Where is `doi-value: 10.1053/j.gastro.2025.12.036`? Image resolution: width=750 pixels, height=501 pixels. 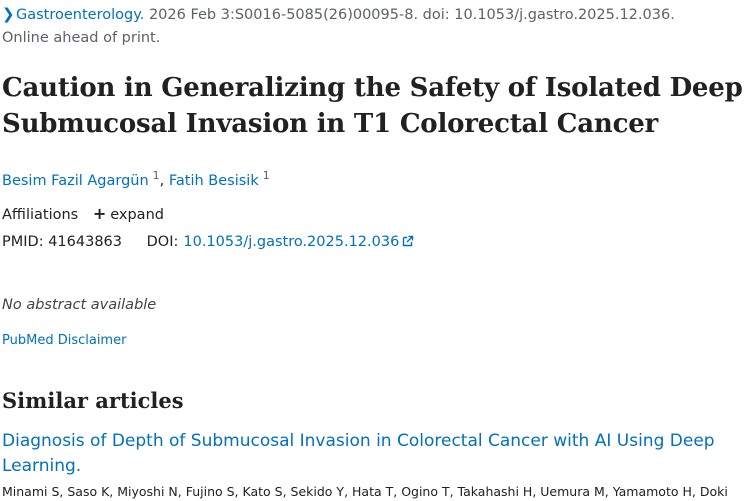
doi-value: 10.1053/j.gastro.2025.12.036 is located at coordinates (291, 242).